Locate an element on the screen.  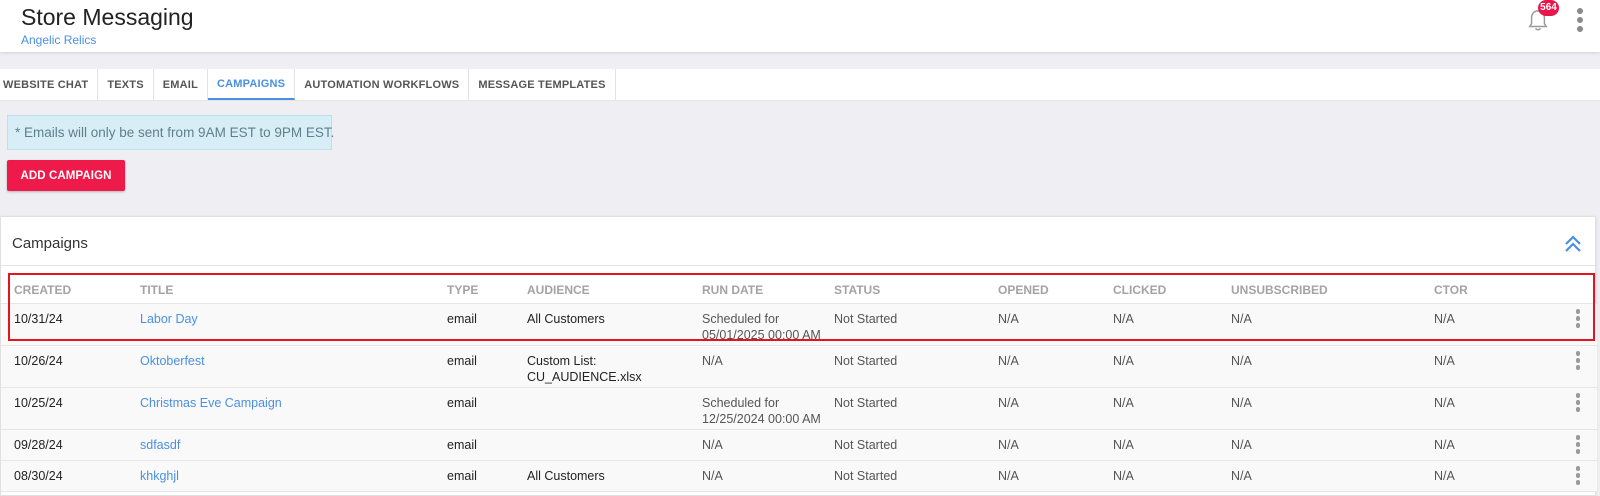
column-header-title: TITLE is located at coordinates (156, 290).